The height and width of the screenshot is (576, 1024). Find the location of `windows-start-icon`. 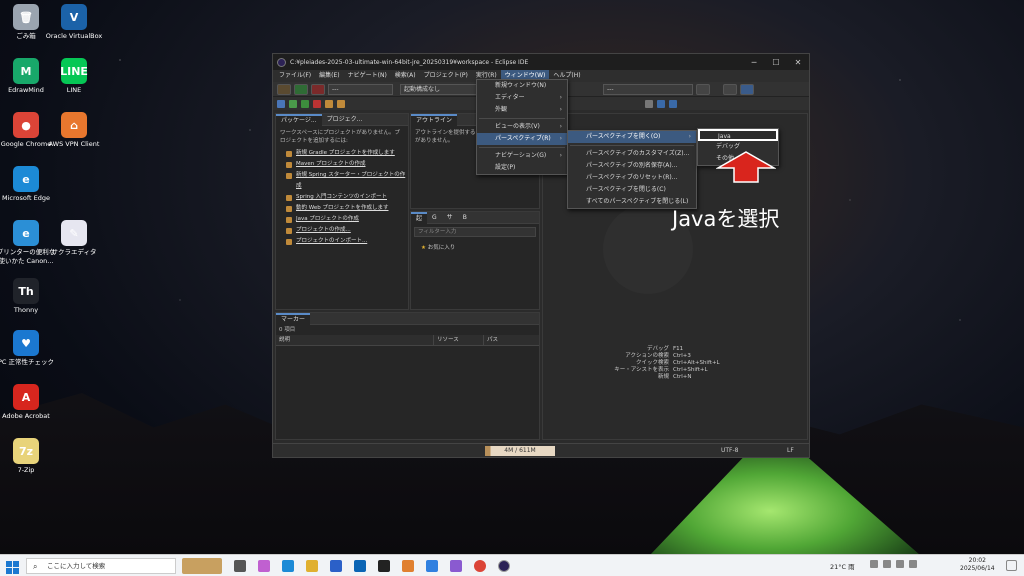

windows-start-icon is located at coordinates (12, 566).